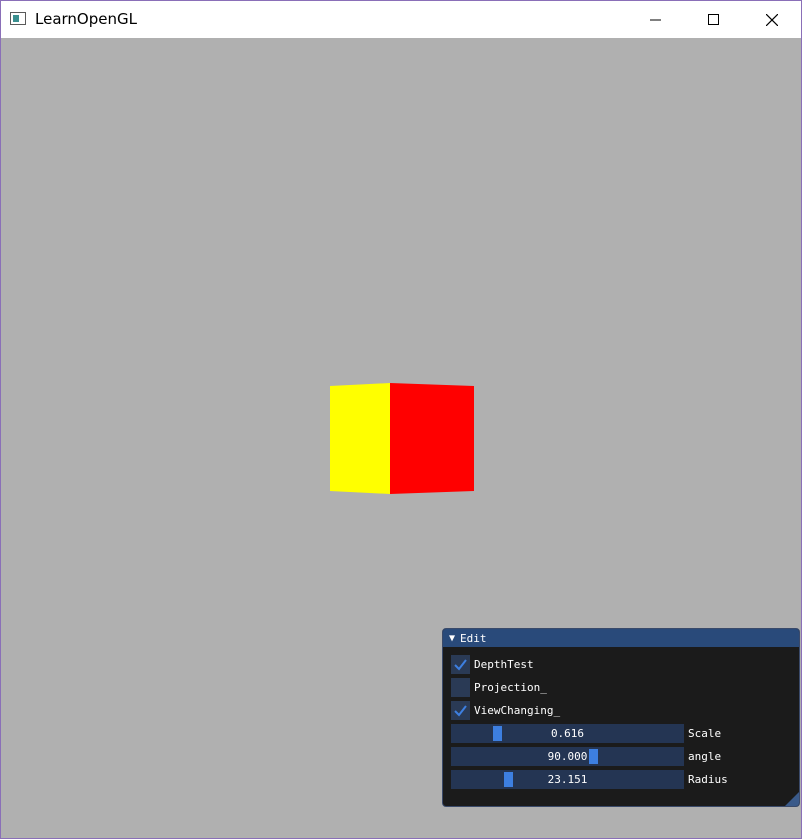 The width and height of the screenshot is (802, 839). I want to click on radius-slider: 23.151, so click(567, 779).